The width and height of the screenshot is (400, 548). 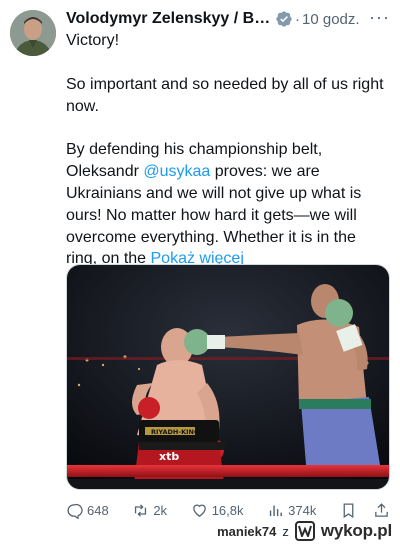 I want to click on more-options-icon: ···, so click(x=379, y=17).